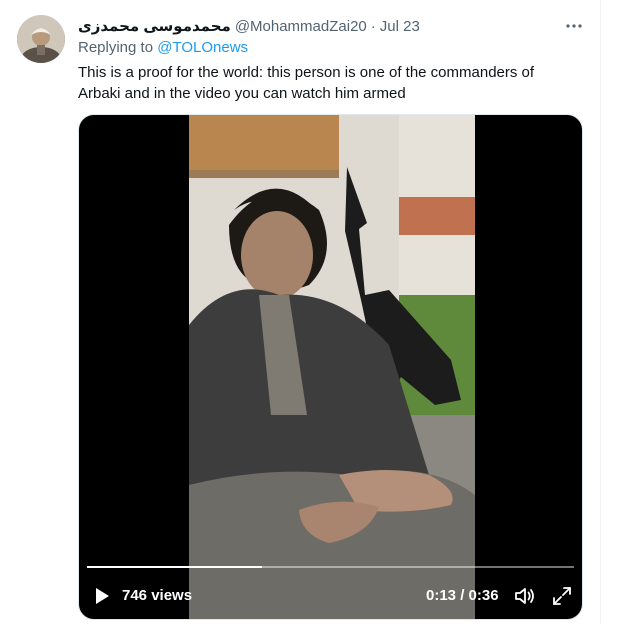  I want to click on fullscreen-icon, so click(562, 596).